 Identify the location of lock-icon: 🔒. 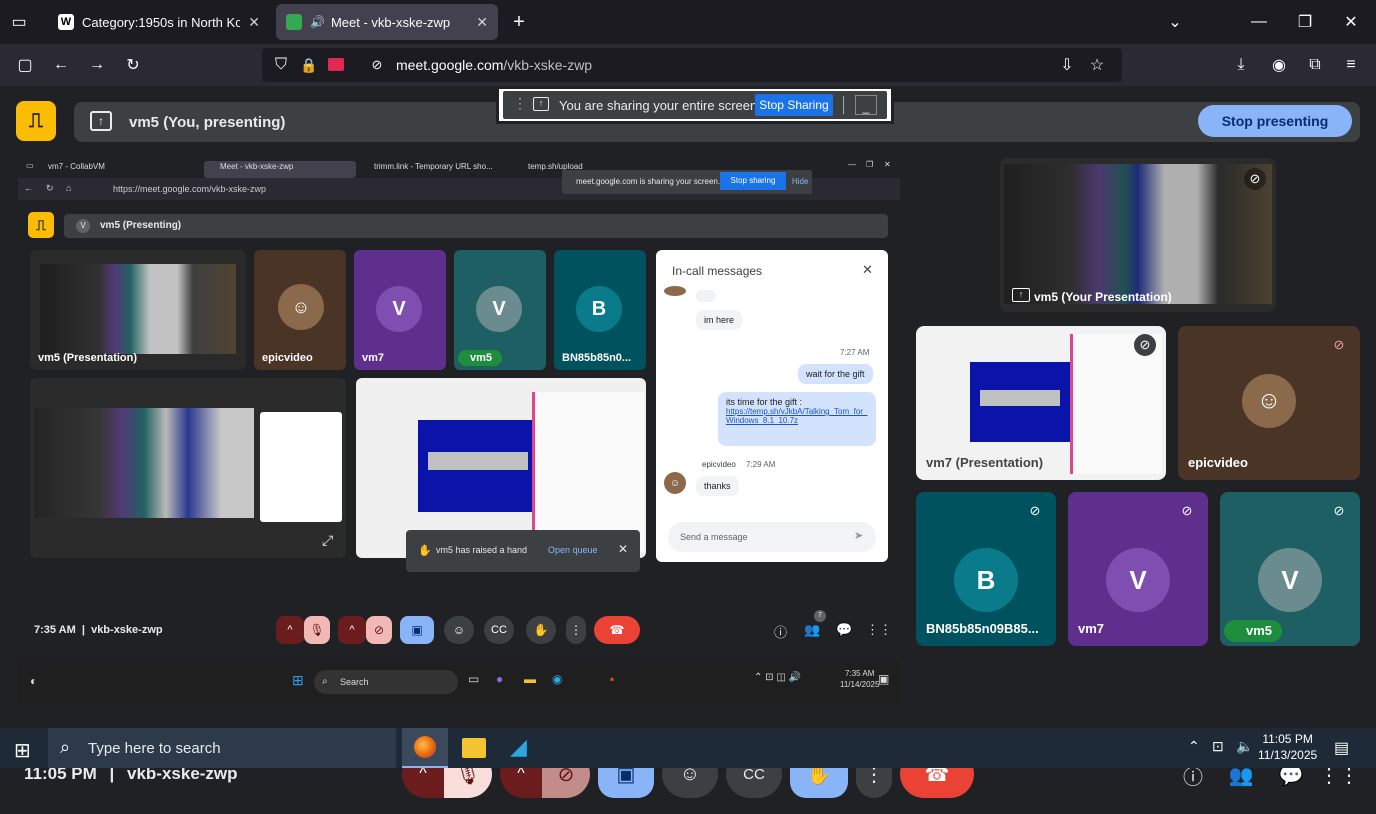
(309, 65).